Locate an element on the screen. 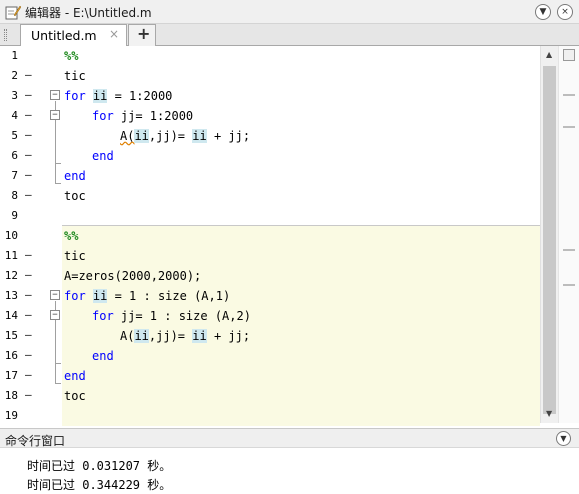  code-text: for ii = 1 : size (A,1) is located at coordinates (147, 296).